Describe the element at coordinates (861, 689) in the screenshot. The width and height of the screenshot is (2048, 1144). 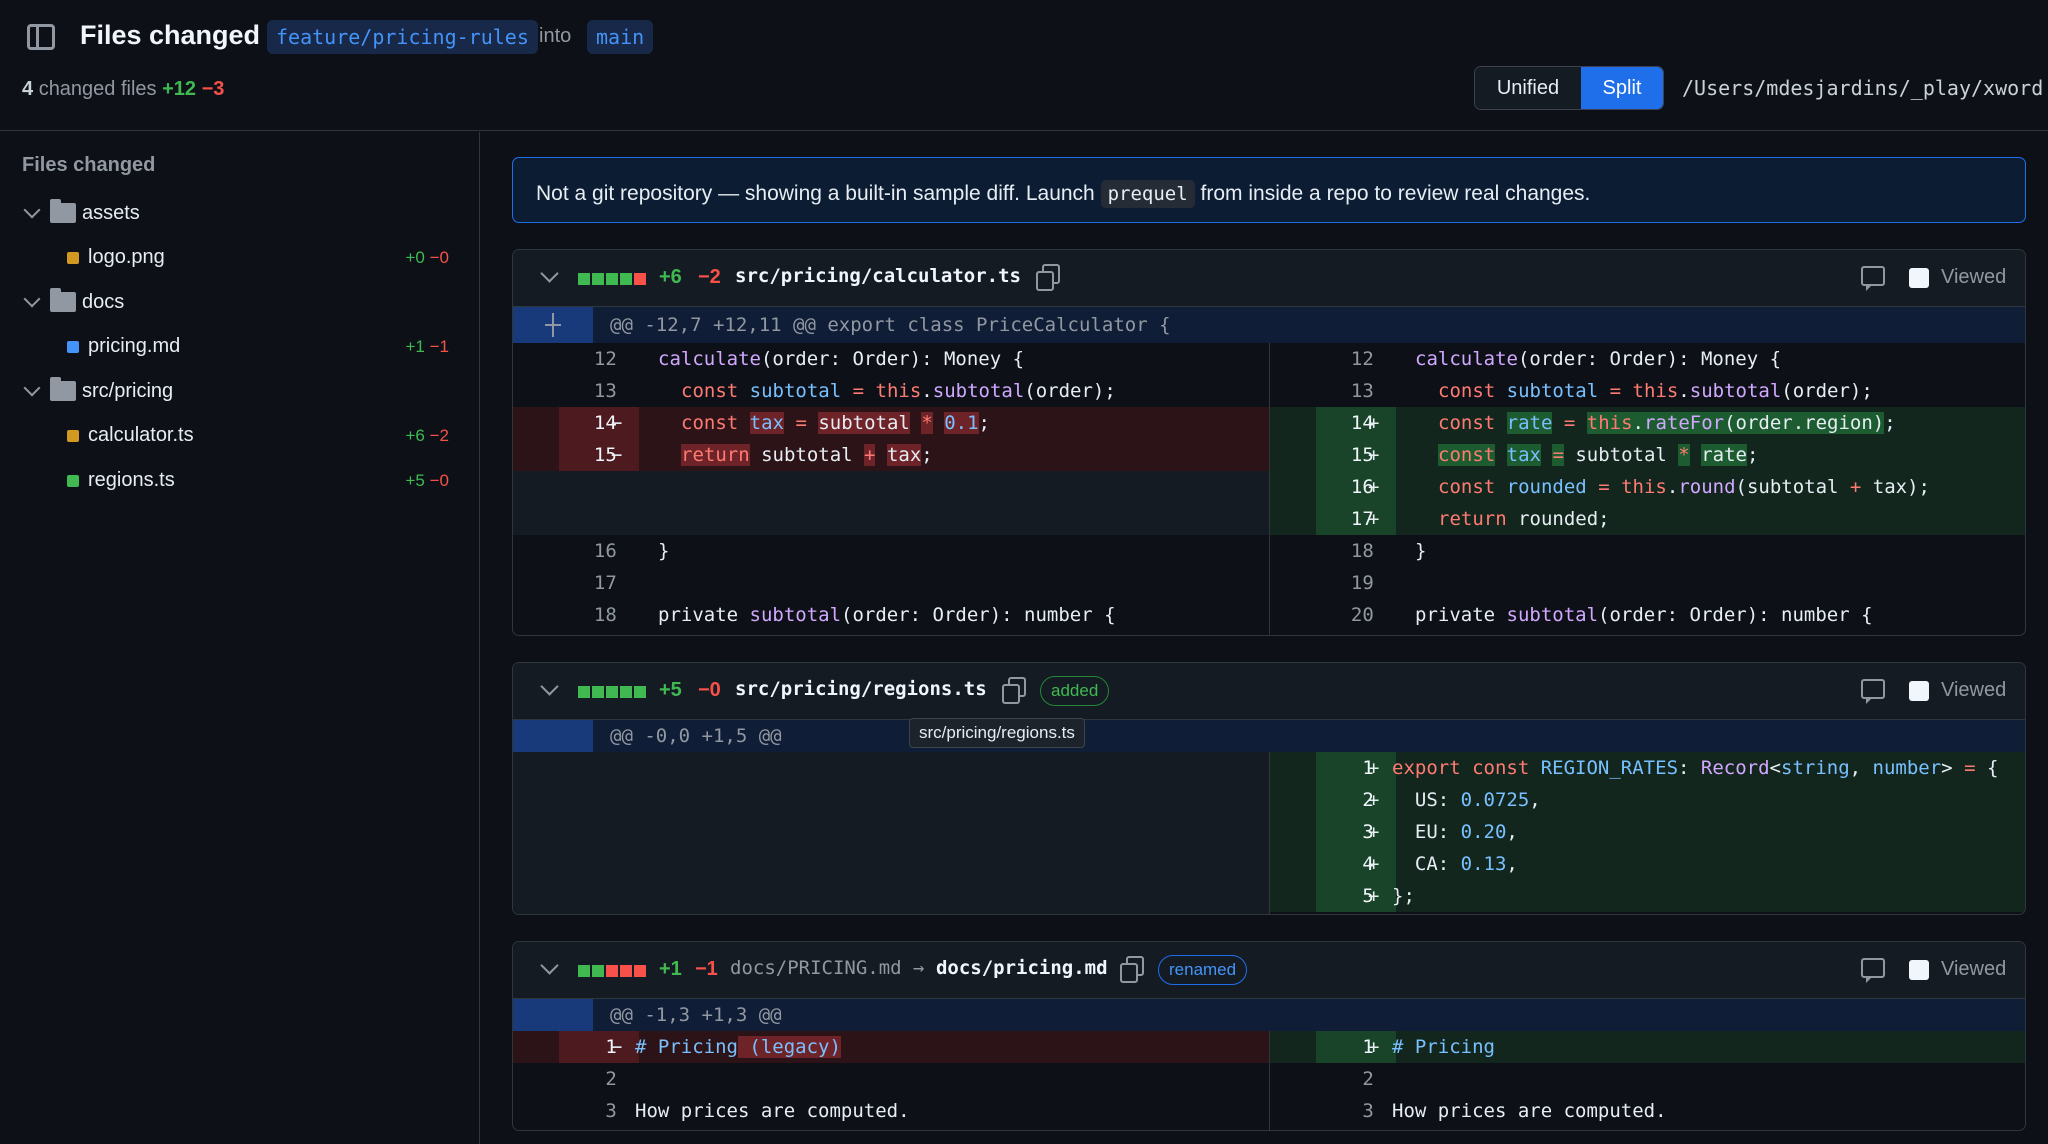
I see `file-name: src/pricing/regions.ts` at that location.